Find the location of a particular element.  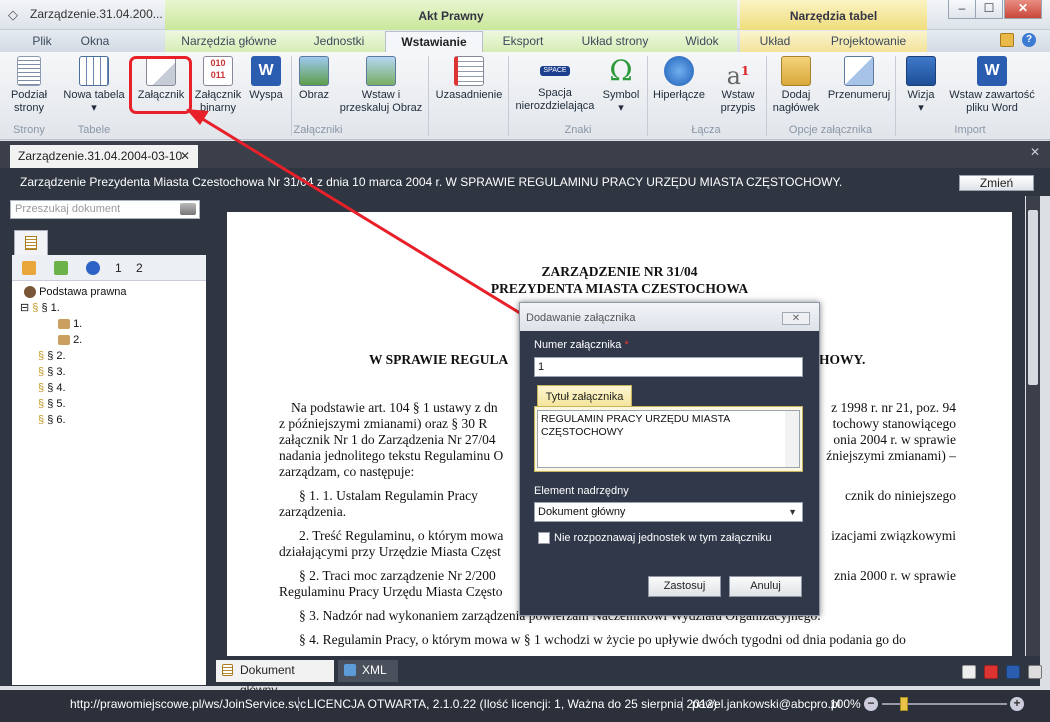

tab-jednostki: Jednostki is located at coordinates (339, 41).